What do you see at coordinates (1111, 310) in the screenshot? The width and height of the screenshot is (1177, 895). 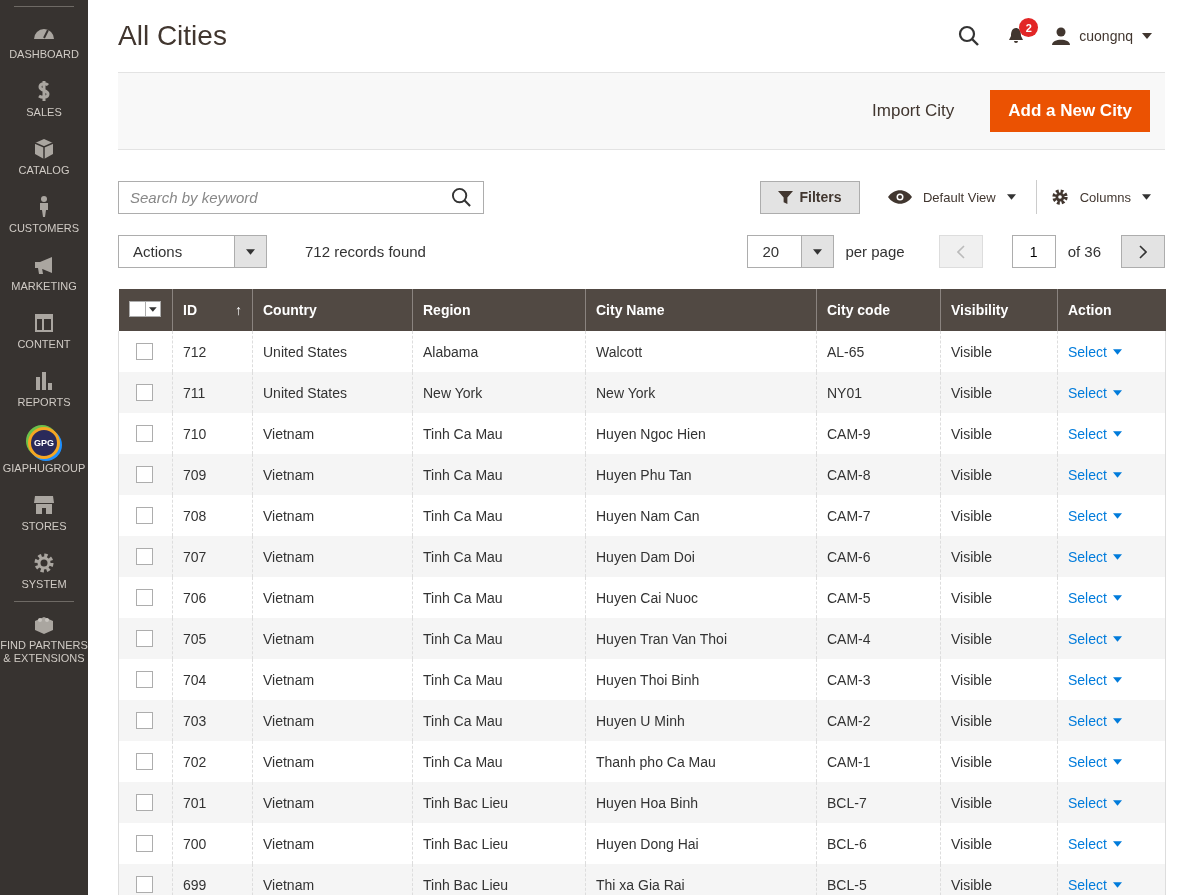 I see `column-header: Action` at bounding box center [1111, 310].